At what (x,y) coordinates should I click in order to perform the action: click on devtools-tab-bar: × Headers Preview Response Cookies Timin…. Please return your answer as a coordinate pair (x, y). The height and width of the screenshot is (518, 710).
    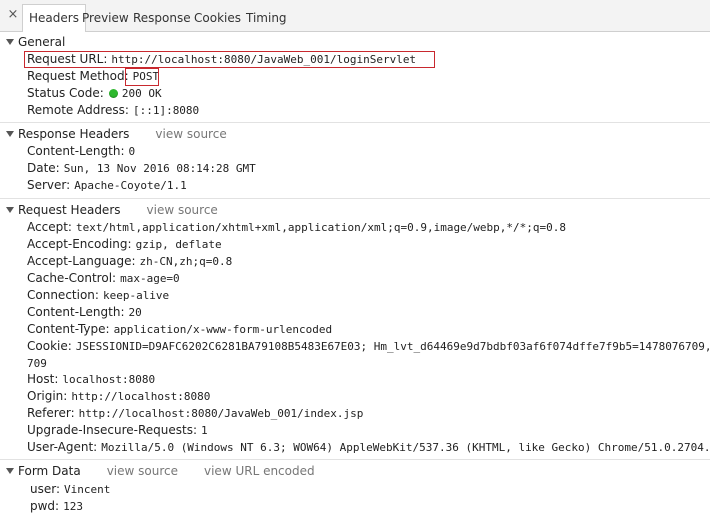
    Looking at the image, I should click on (355, 16).